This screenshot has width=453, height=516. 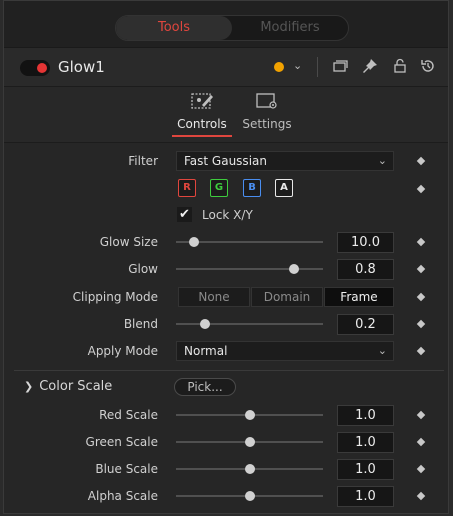 I want to click on color-scale-title: Color Scale, so click(x=76, y=386).